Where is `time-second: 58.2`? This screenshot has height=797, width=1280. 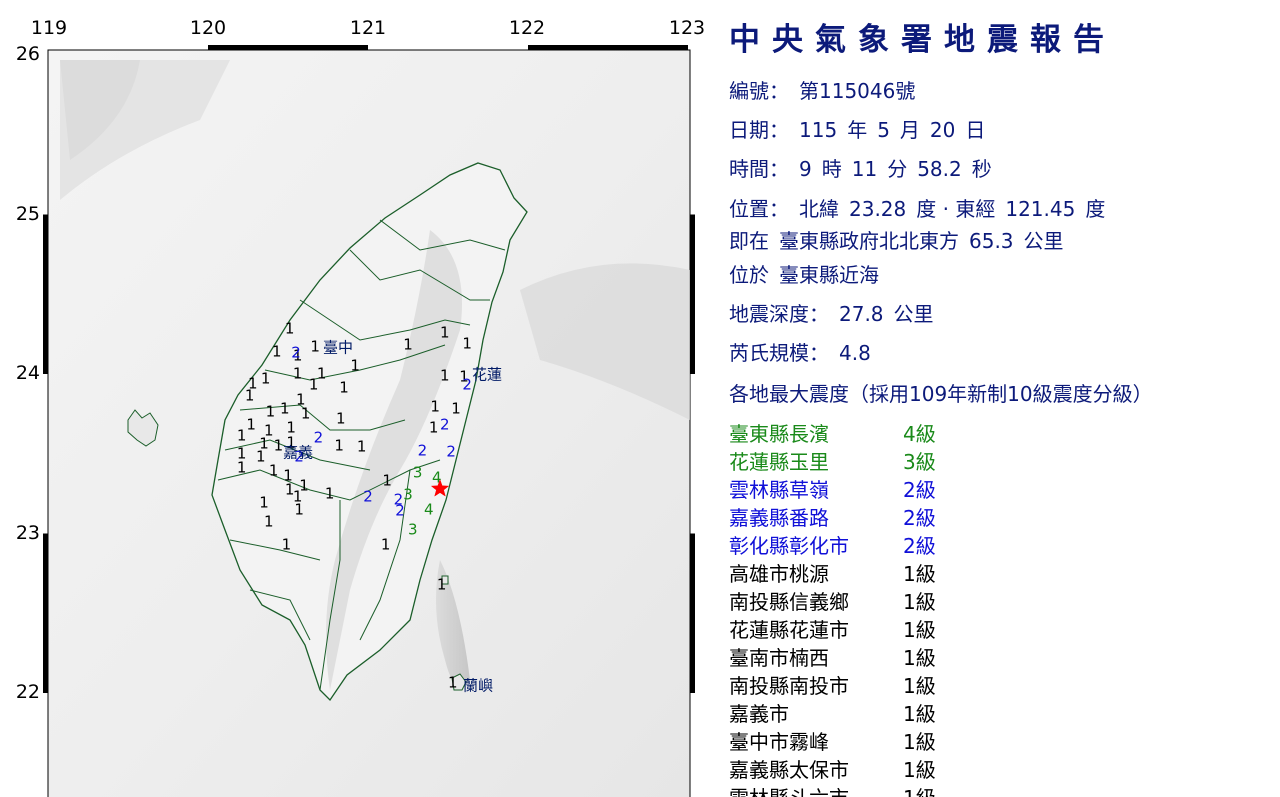 time-second: 58.2 is located at coordinates (939, 169).